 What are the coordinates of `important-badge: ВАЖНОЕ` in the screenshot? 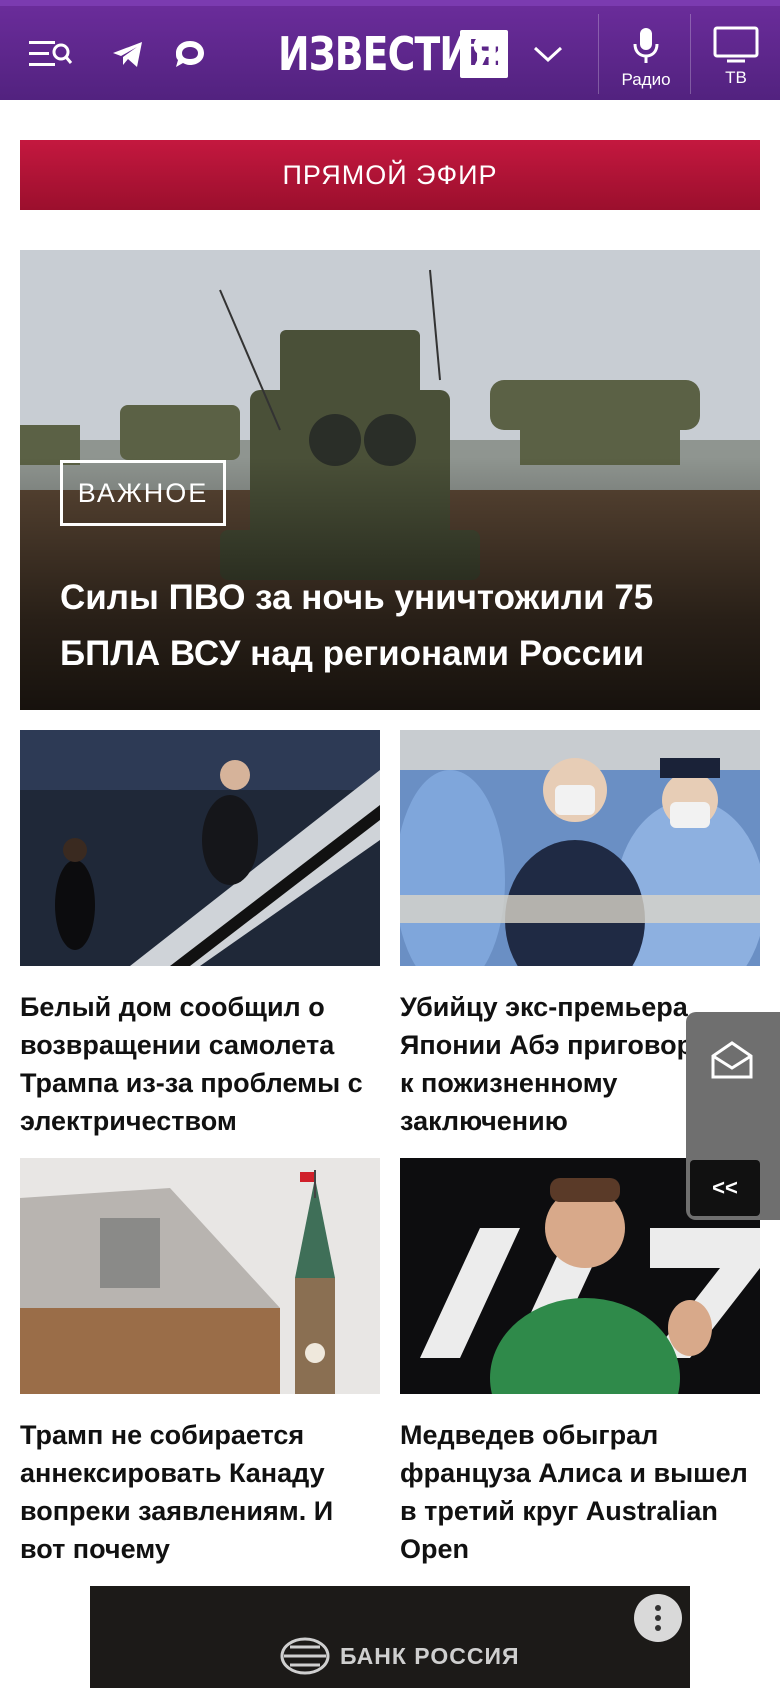 It's located at (143, 493).